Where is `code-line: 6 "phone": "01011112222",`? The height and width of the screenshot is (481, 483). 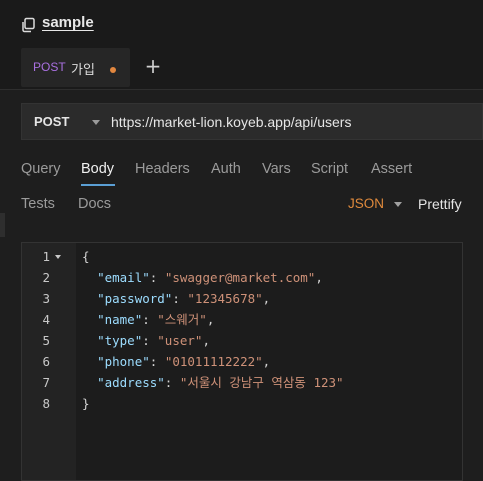
code-line: 6 "phone": "01011112222", is located at coordinates (242, 361).